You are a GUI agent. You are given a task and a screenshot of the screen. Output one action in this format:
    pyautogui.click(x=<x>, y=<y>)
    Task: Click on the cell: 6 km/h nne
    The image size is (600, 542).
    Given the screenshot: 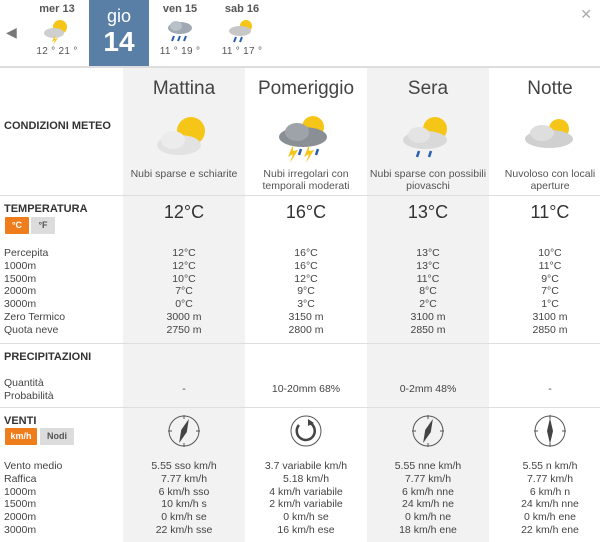 What is the action you would take?
    pyautogui.click(x=428, y=491)
    